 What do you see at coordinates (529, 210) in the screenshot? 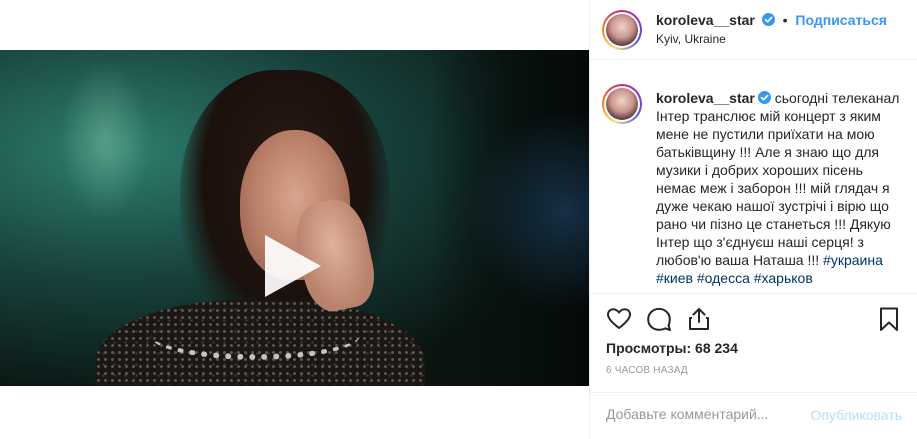
I see `stage-glow` at bounding box center [529, 210].